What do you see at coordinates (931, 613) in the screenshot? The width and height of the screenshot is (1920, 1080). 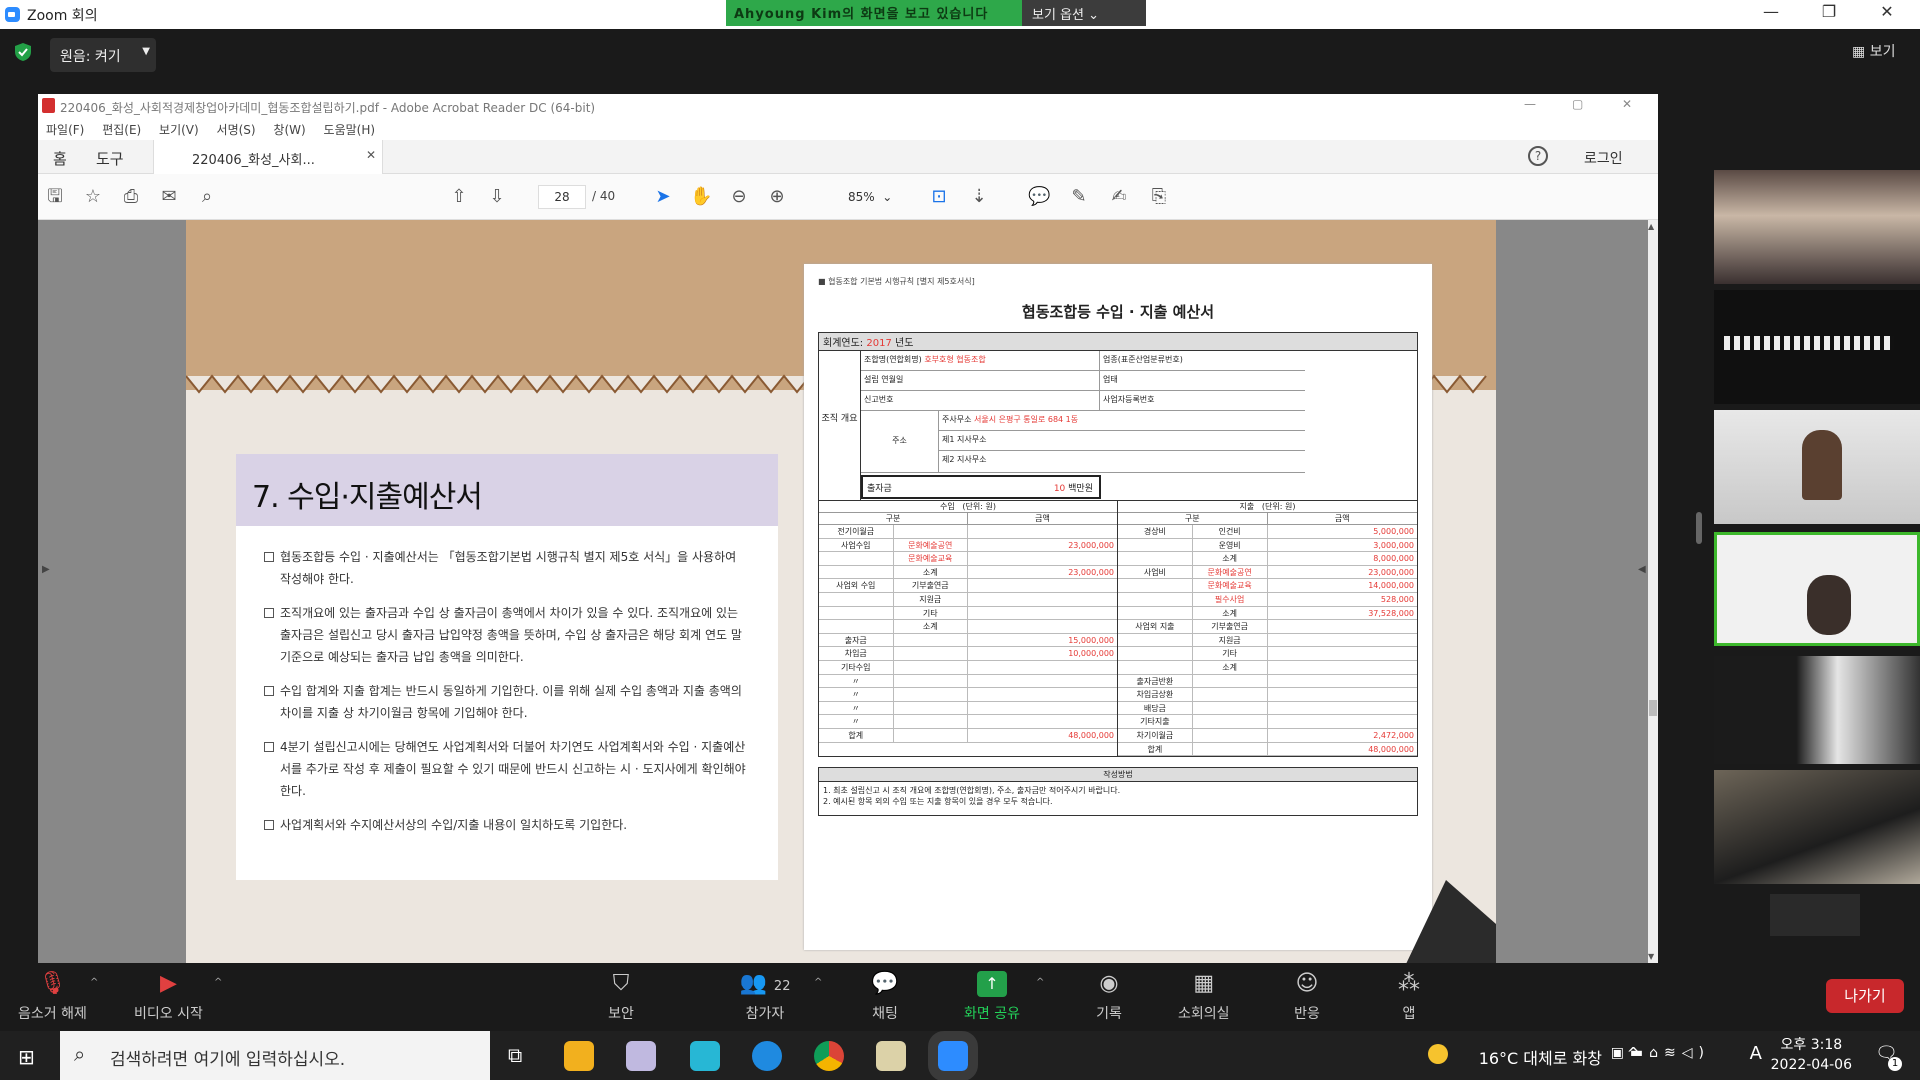 I see `row-item: 기타` at bounding box center [931, 613].